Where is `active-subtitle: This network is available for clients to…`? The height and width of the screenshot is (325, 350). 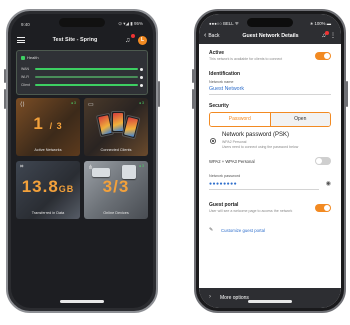
active-subtitle: This network is available for clients to… is located at coordinates (246, 59).